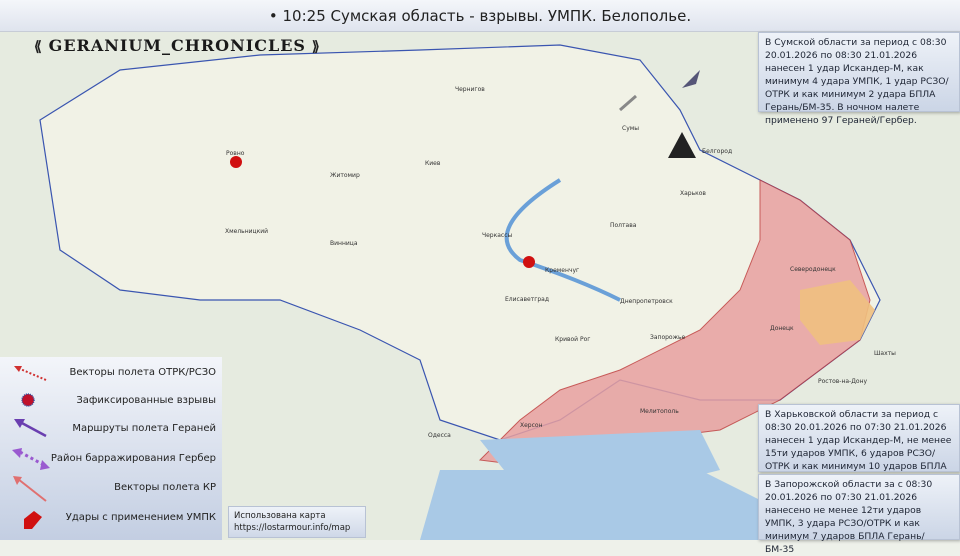  What do you see at coordinates (111, 428) in the screenshot?
I see `legend-item: Маршруты полета Гераней` at bounding box center [111, 428].